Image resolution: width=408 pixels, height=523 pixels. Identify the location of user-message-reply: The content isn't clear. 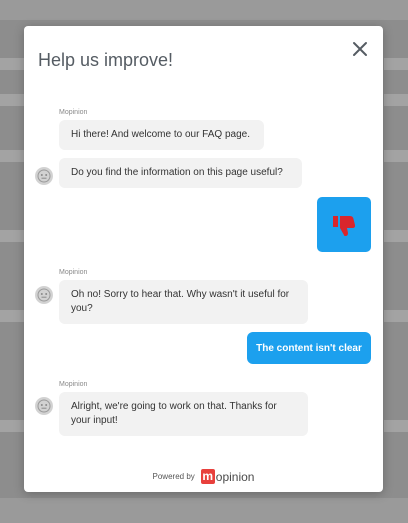
(309, 348).